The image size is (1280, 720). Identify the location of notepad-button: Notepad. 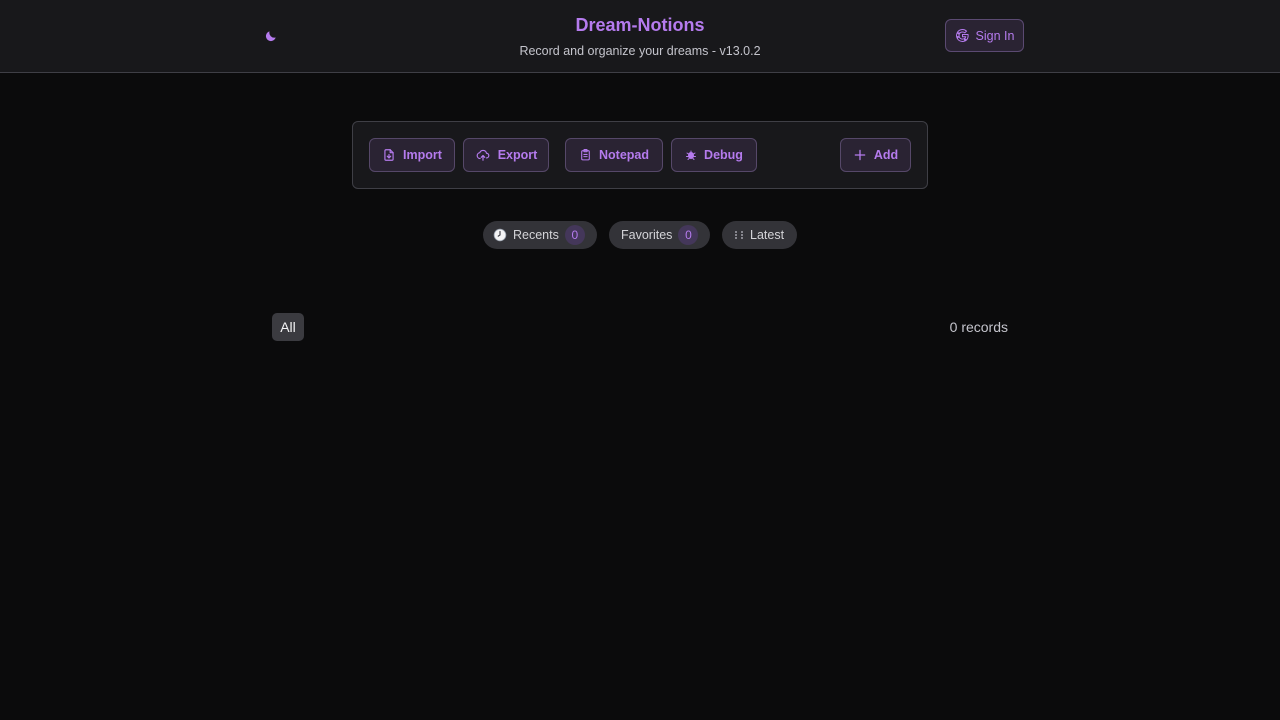
(614, 155).